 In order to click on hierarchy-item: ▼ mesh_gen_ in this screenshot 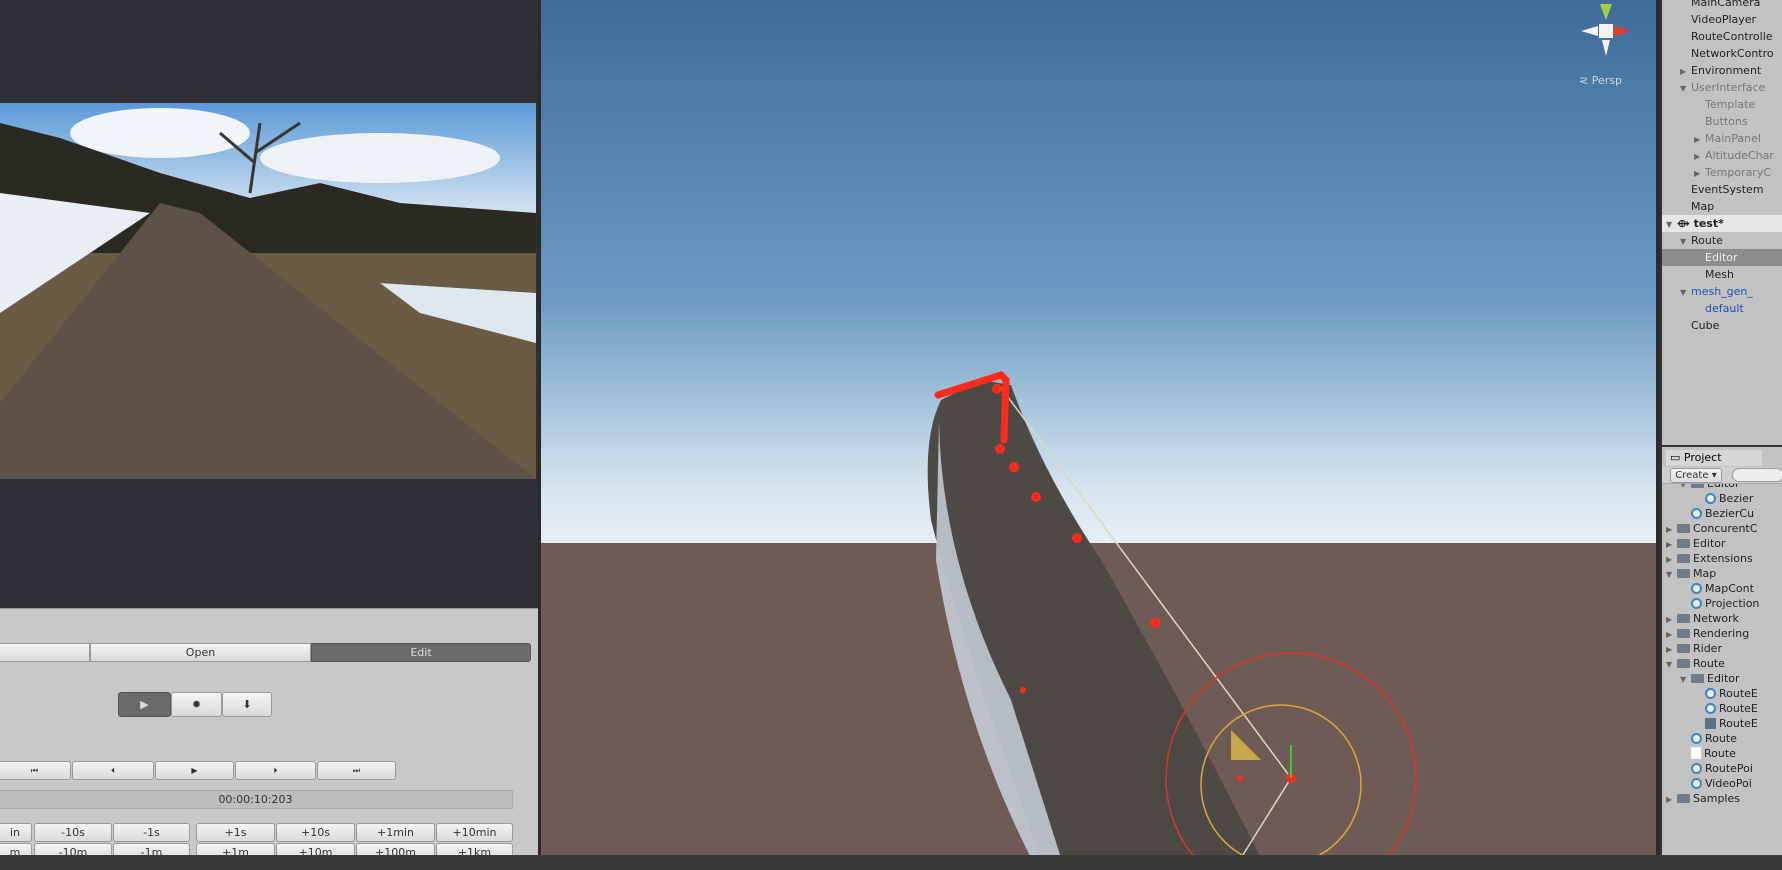, I will do `click(1722, 291)`.